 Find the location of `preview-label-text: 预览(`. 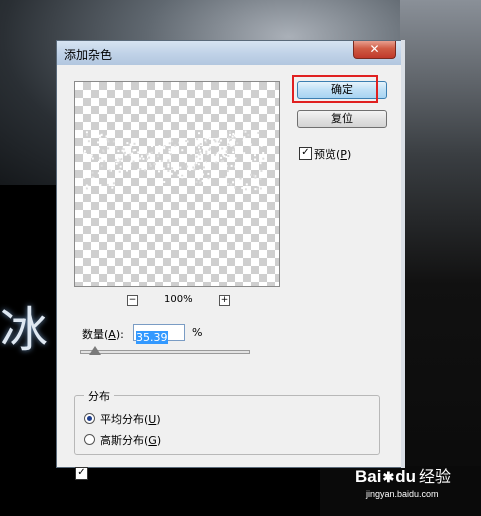

preview-label-text: 预览( is located at coordinates (327, 154).